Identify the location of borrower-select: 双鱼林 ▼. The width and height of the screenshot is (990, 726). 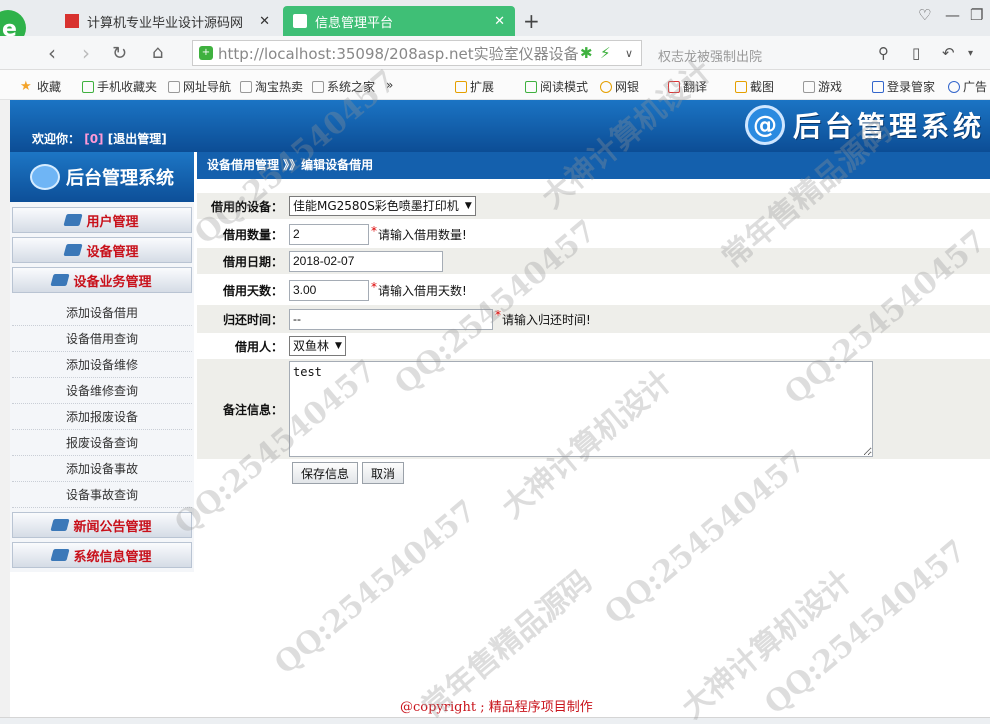
(317, 346).